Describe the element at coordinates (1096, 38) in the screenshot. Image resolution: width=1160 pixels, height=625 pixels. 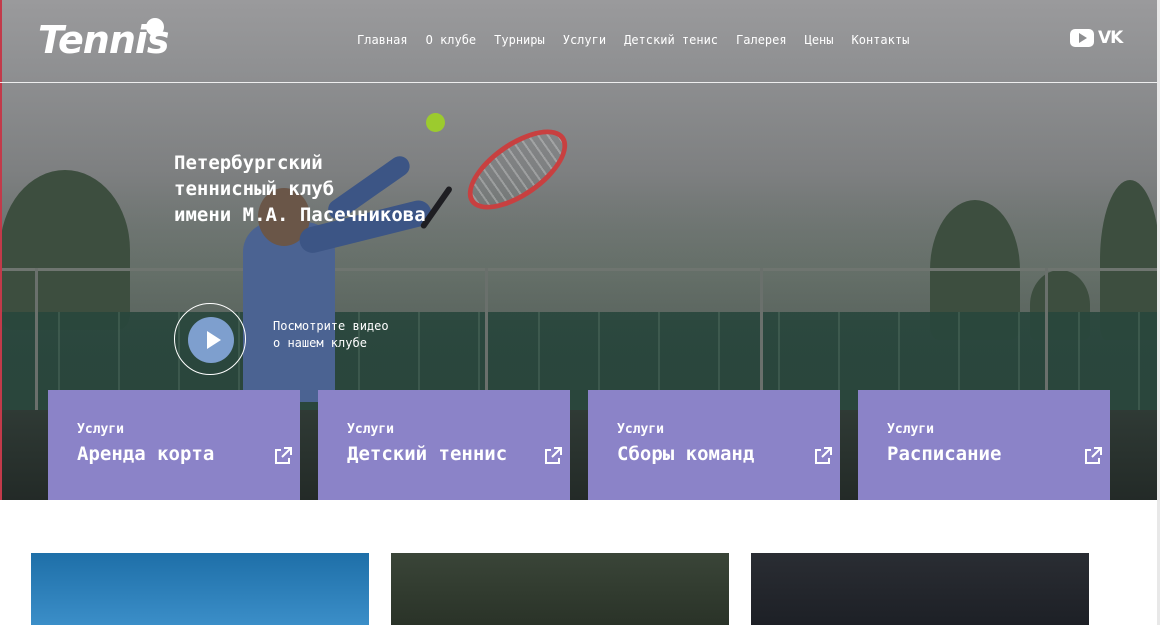
I see `social-links: VK` at that location.